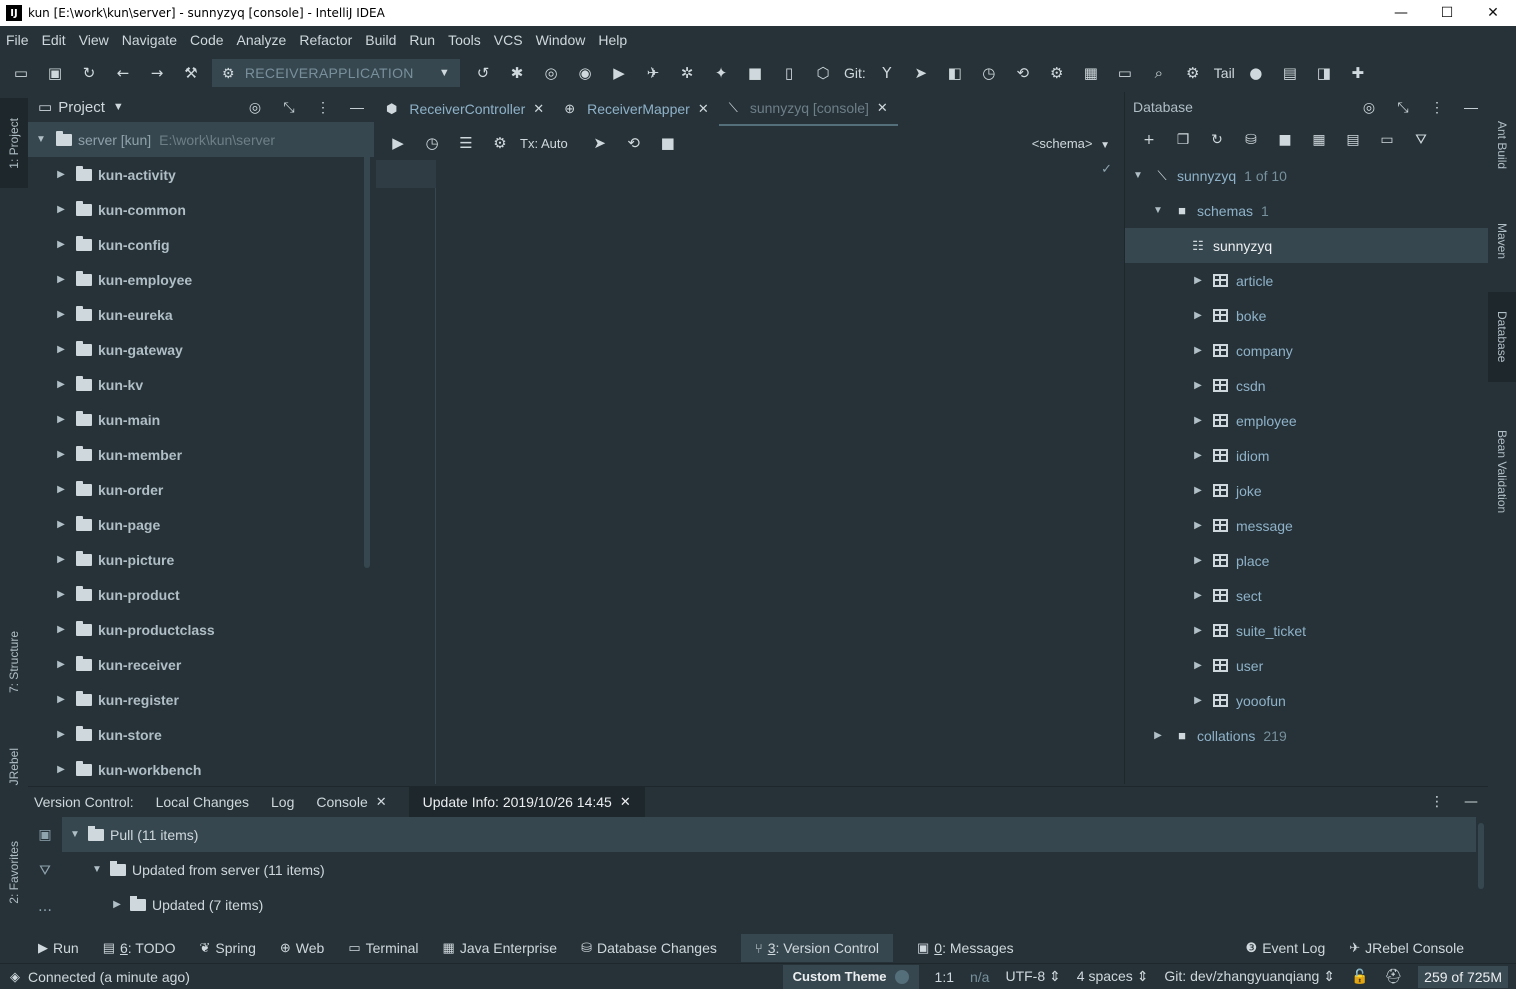 This screenshot has height=989, width=1516. What do you see at coordinates (600, 143) in the screenshot?
I see `commit-icon: ➤` at bounding box center [600, 143].